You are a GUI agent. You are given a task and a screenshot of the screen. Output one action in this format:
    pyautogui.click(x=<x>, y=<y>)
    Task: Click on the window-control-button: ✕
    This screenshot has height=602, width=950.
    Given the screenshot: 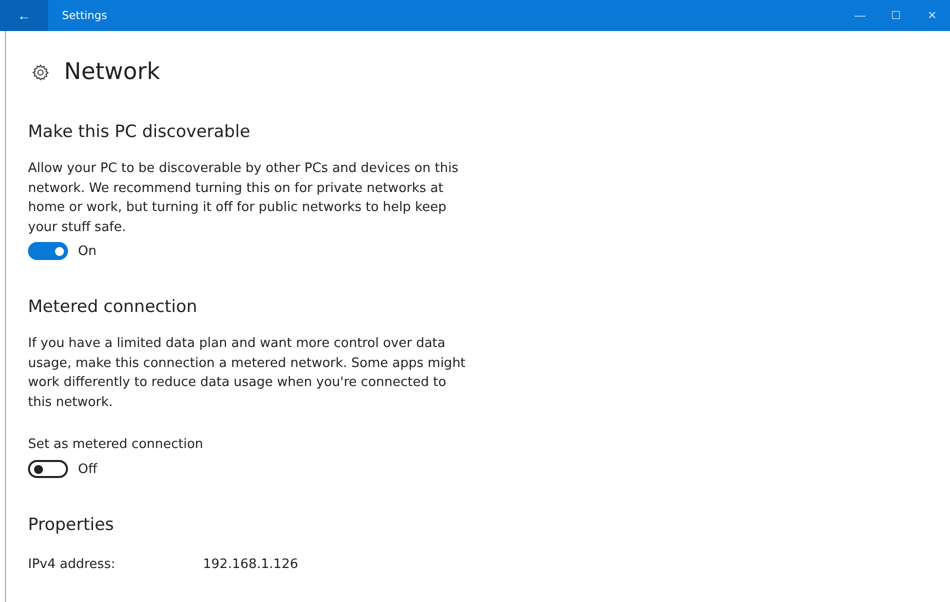 What is the action you would take?
    pyautogui.click(x=932, y=15)
    